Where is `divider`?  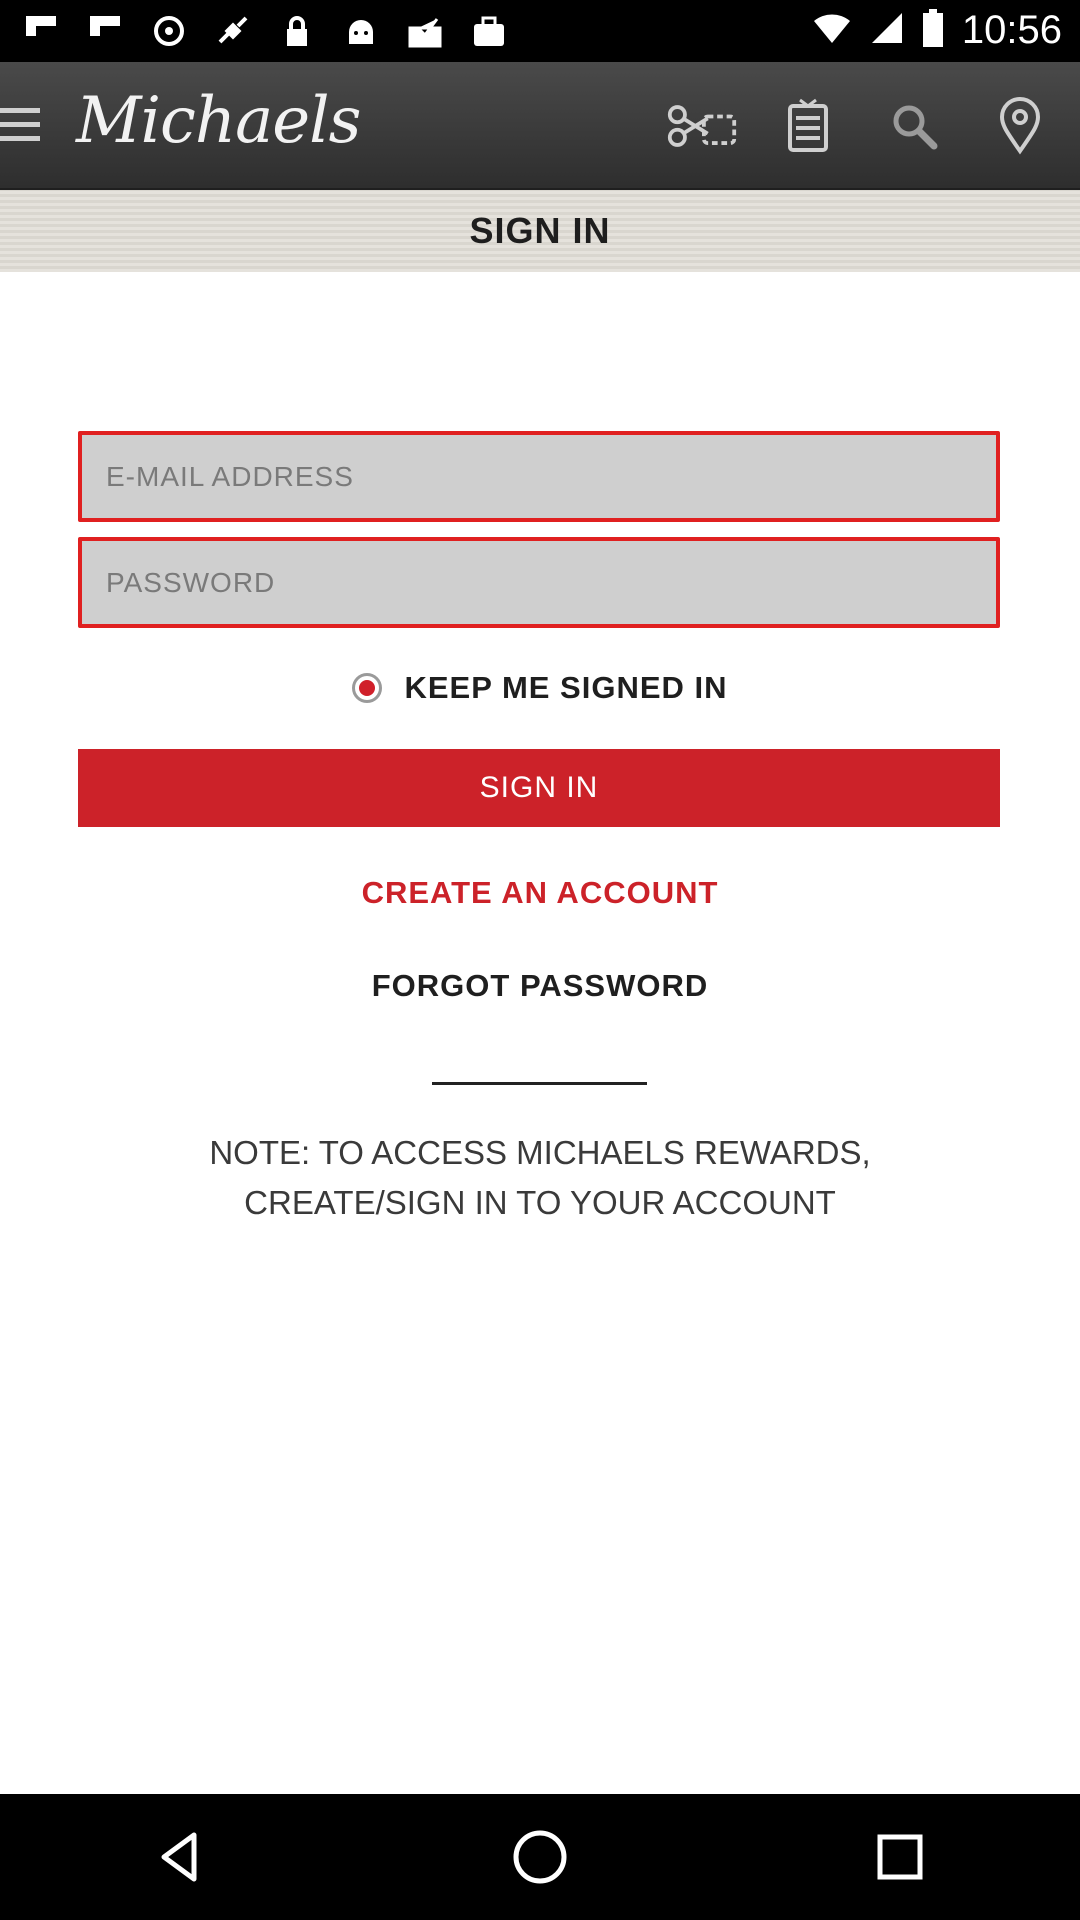
divider is located at coordinates (539, 1083).